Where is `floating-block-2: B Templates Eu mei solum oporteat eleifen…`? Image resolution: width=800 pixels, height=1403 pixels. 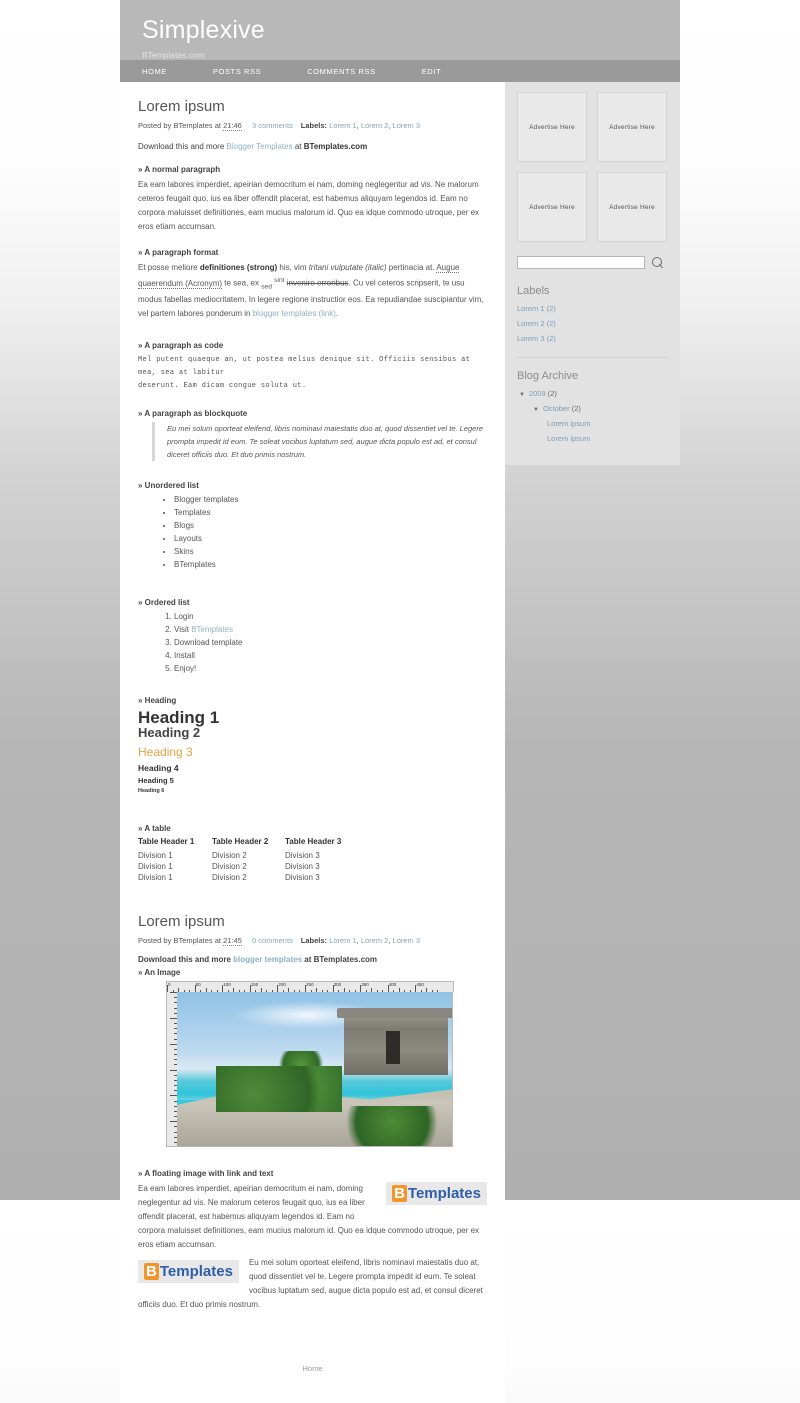 floating-block-2: B Templates Eu mei solum oporteat eleifen… is located at coordinates (312, 1286).